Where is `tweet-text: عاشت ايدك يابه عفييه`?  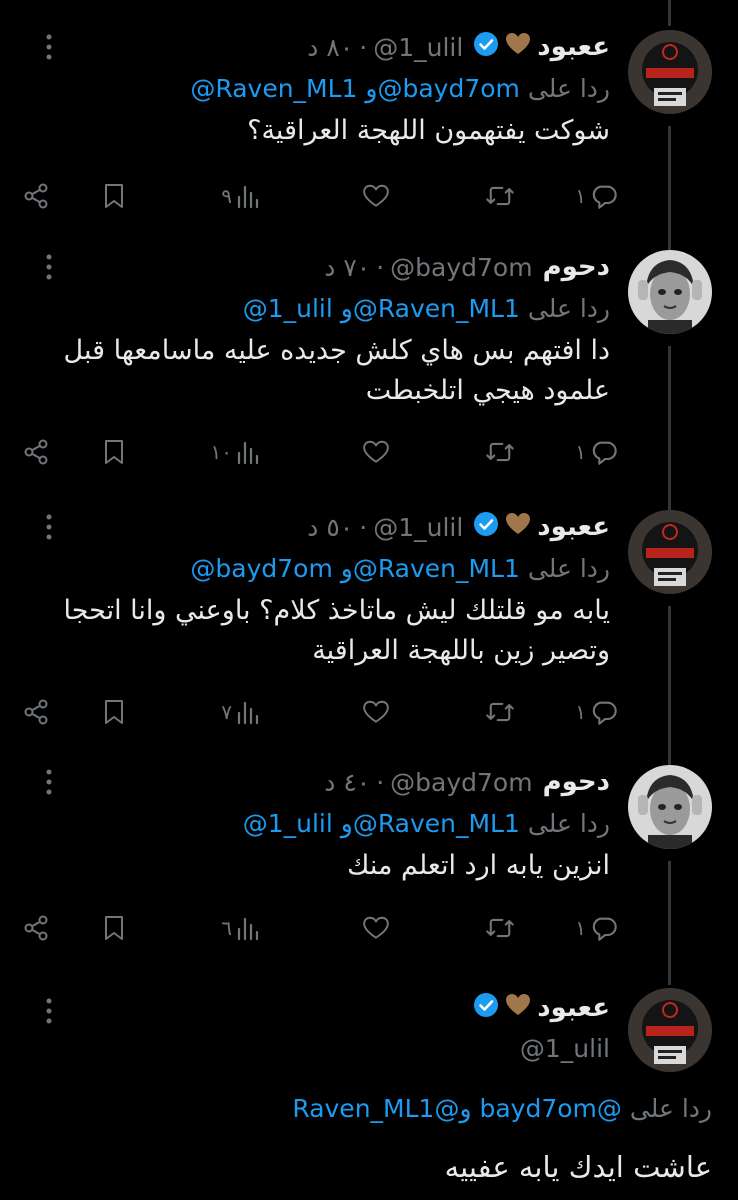 tweet-text: عاشت ايدك يابه عفييه is located at coordinates (578, 1167).